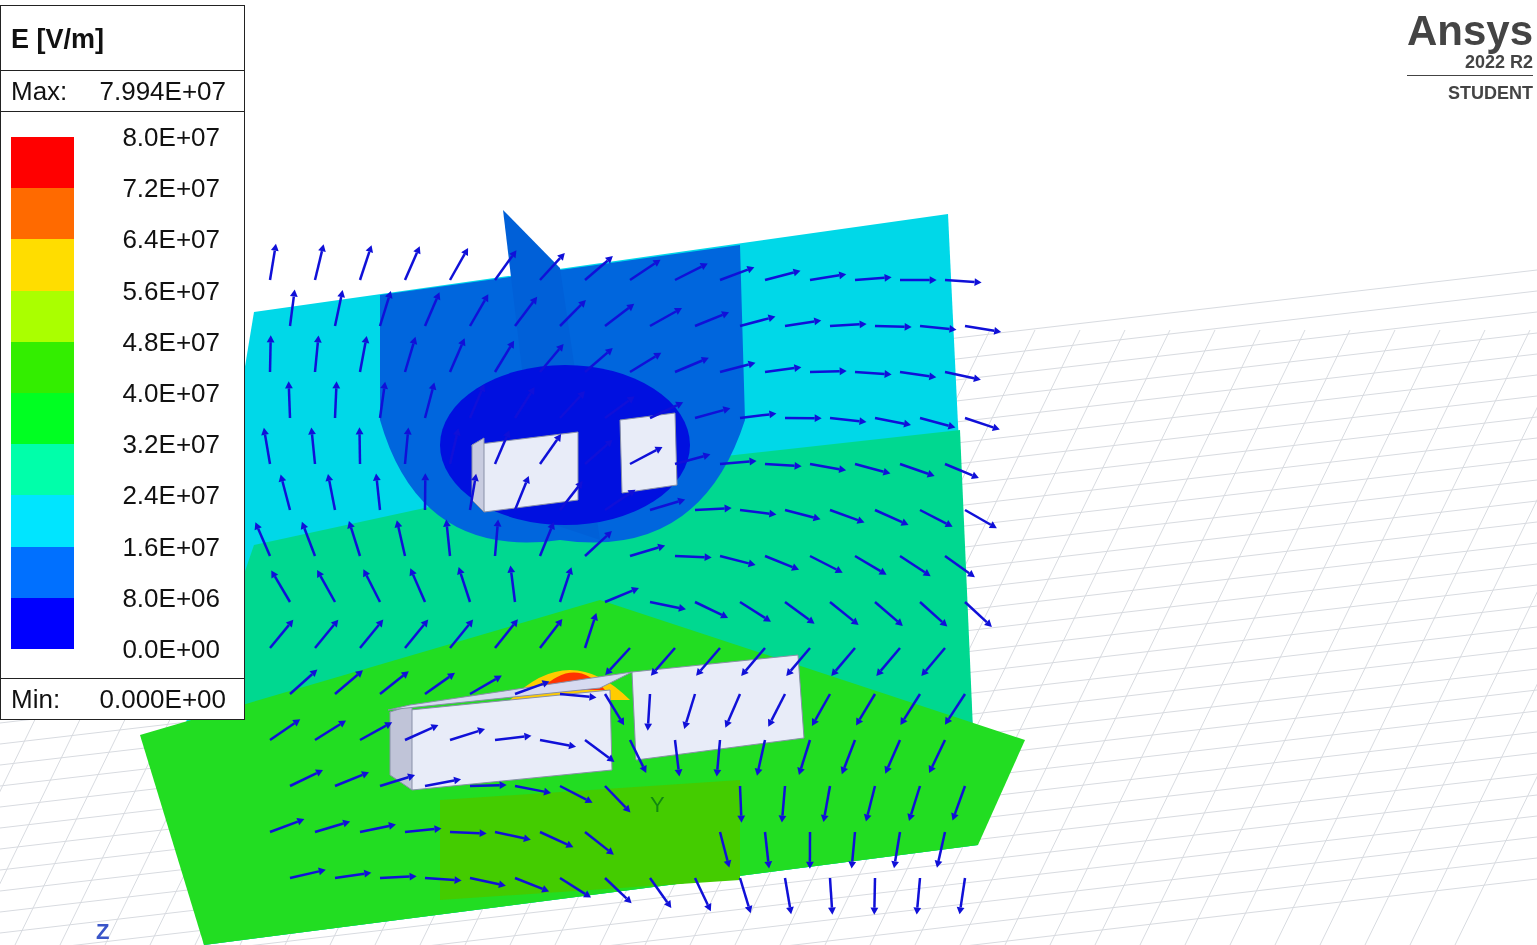 This screenshot has height=945, width=1537. What do you see at coordinates (657, 805) in the screenshot?
I see `axis-label: Y` at bounding box center [657, 805].